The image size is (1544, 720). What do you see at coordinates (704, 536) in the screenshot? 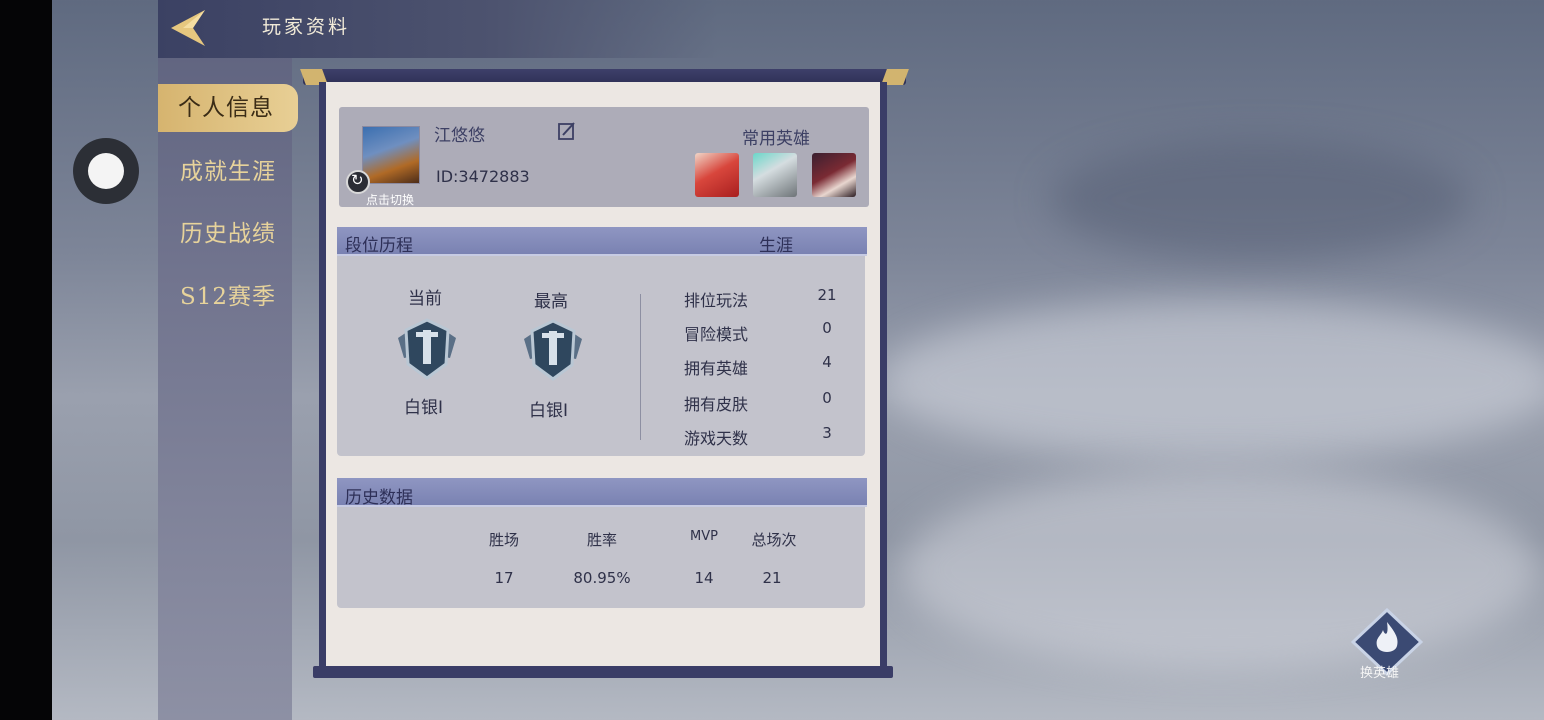
I see `history-header-mvp: MVP` at bounding box center [704, 536].